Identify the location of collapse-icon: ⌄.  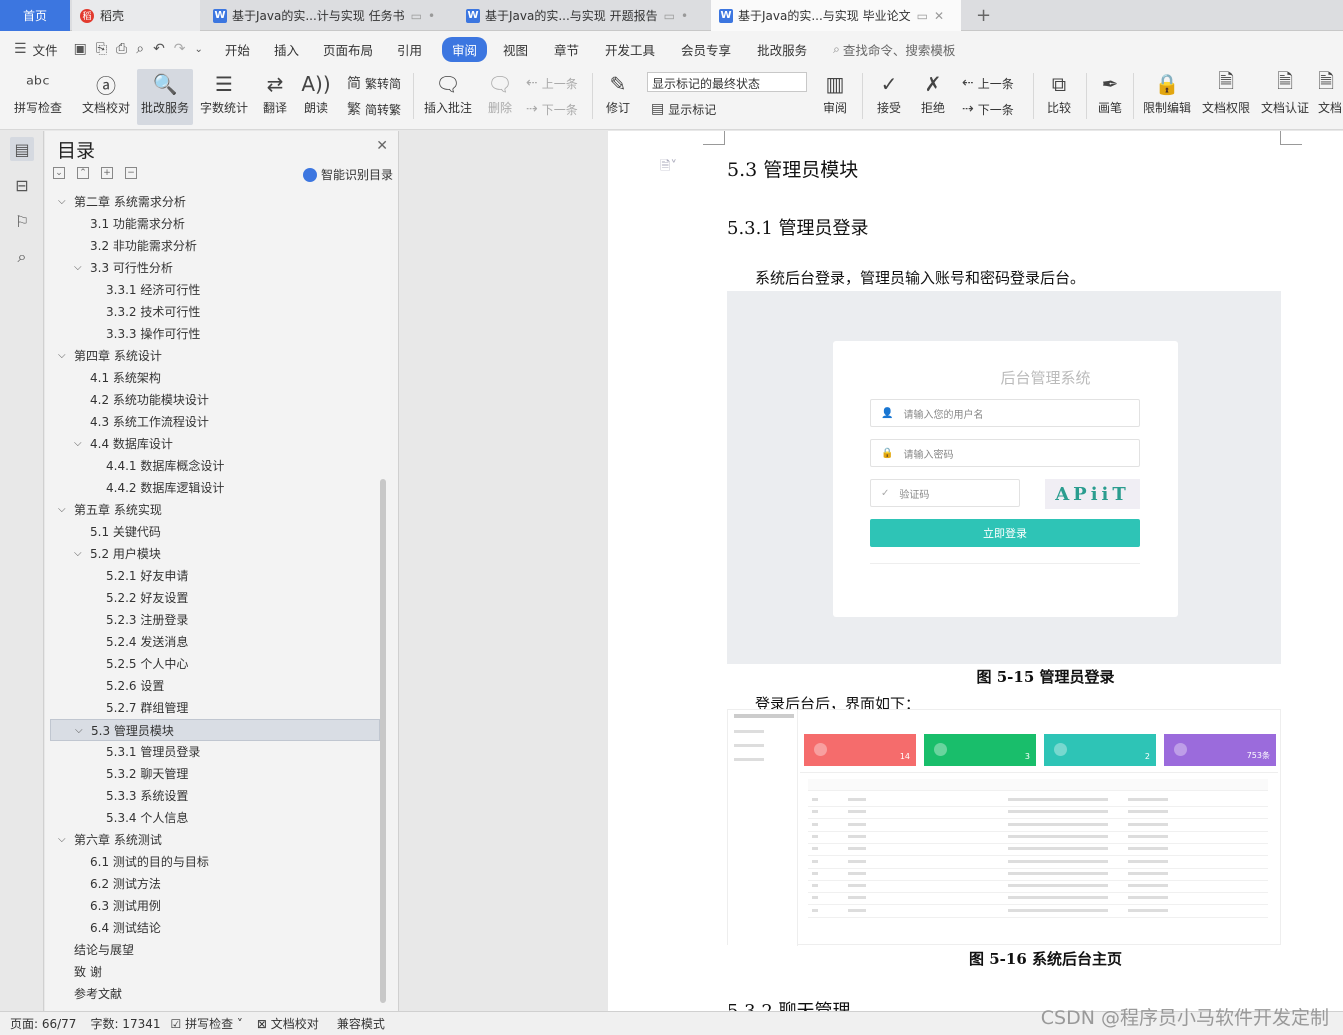
(59, 173).